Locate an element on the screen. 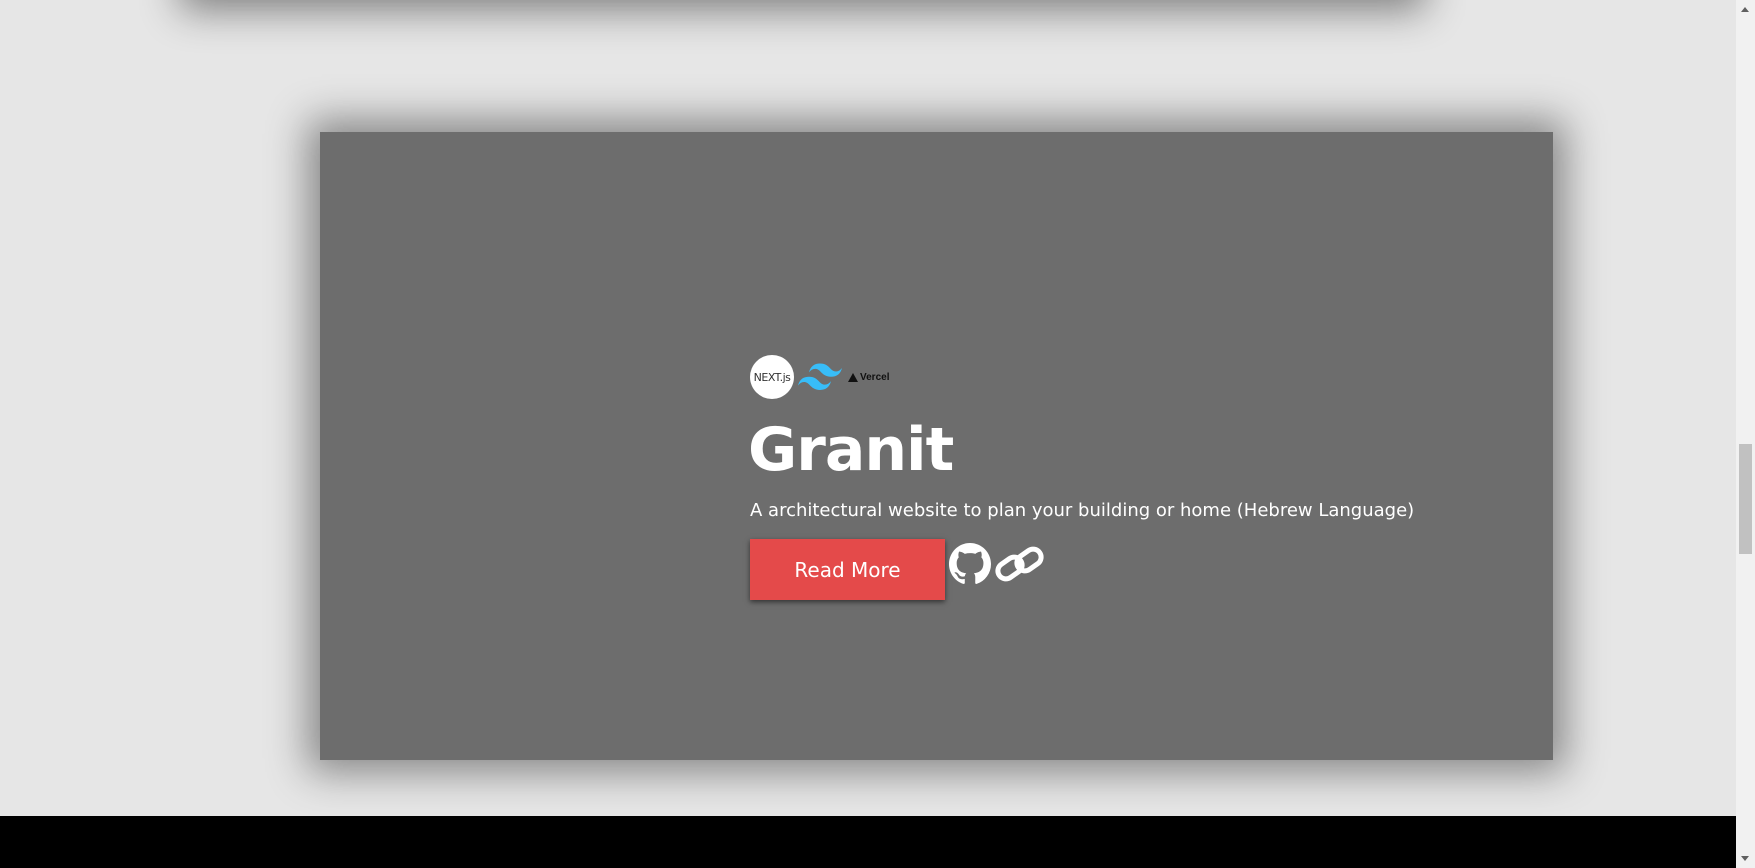 The image size is (1755, 868). github-icon is located at coordinates (970, 563).